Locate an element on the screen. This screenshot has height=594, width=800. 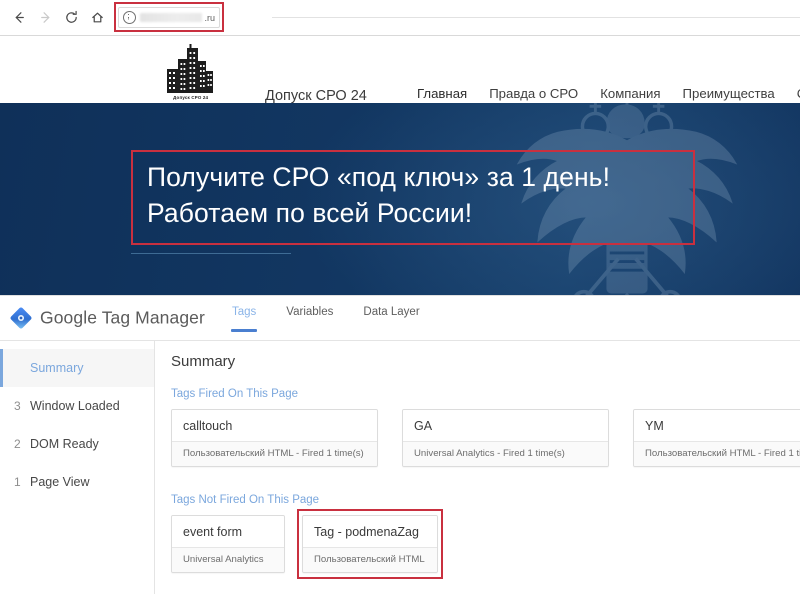
tag-card-detail: Пользовательский HTML is located at coordinates (370, 559).